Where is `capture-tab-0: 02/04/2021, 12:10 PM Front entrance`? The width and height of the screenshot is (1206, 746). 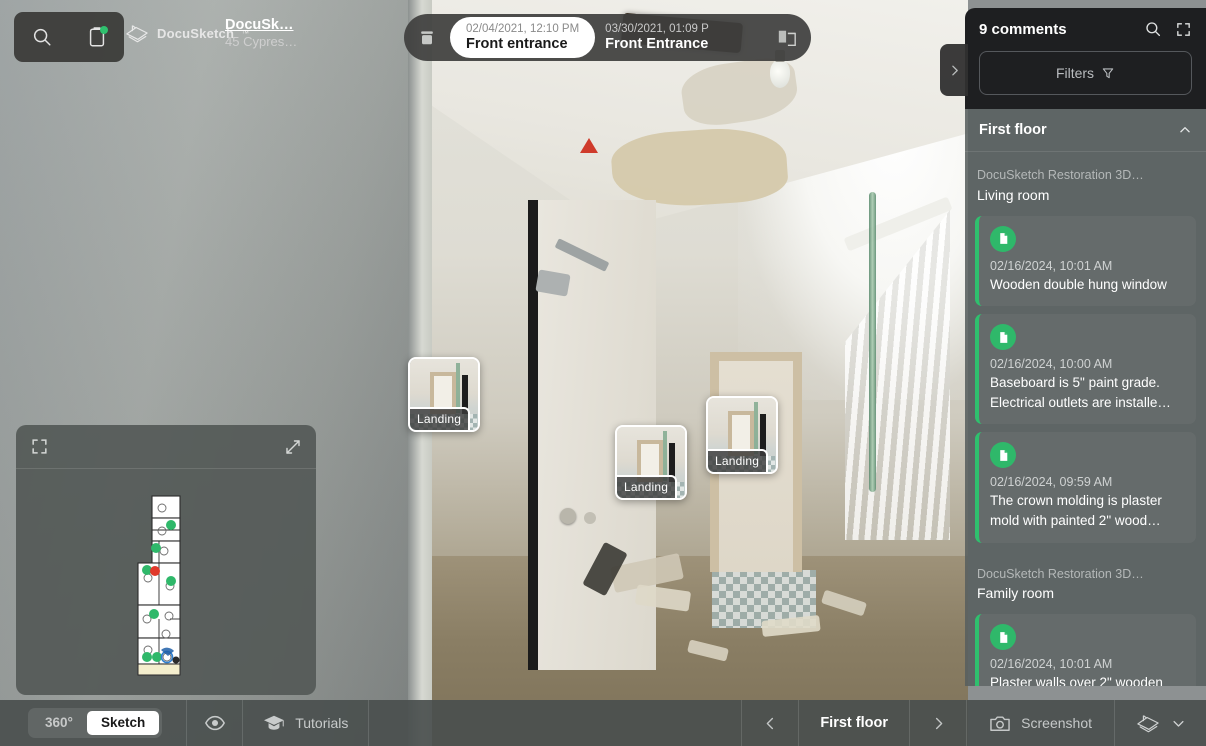 capture-tab-0: 02/04/2021, 12:10 PM Front entrance is located at coordinates (523, 37).